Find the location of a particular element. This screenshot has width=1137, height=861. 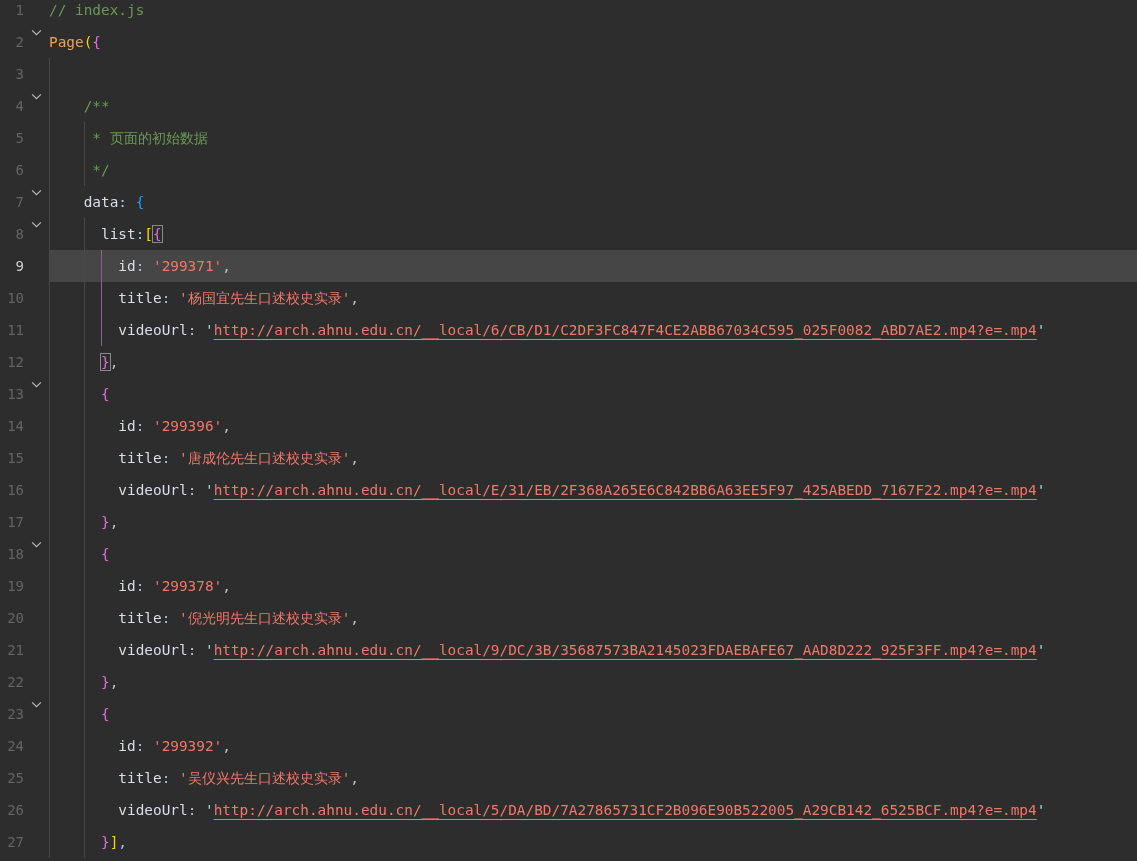

code-line: videoUrl: 'http://arch.ahnu.edu.cn/__local/9/DC/3B/35687573BA2145023FDAEBAFE67_AAD8D222_925F3FF.mp4?e=.mp4' is located at coordinates (581, 650).